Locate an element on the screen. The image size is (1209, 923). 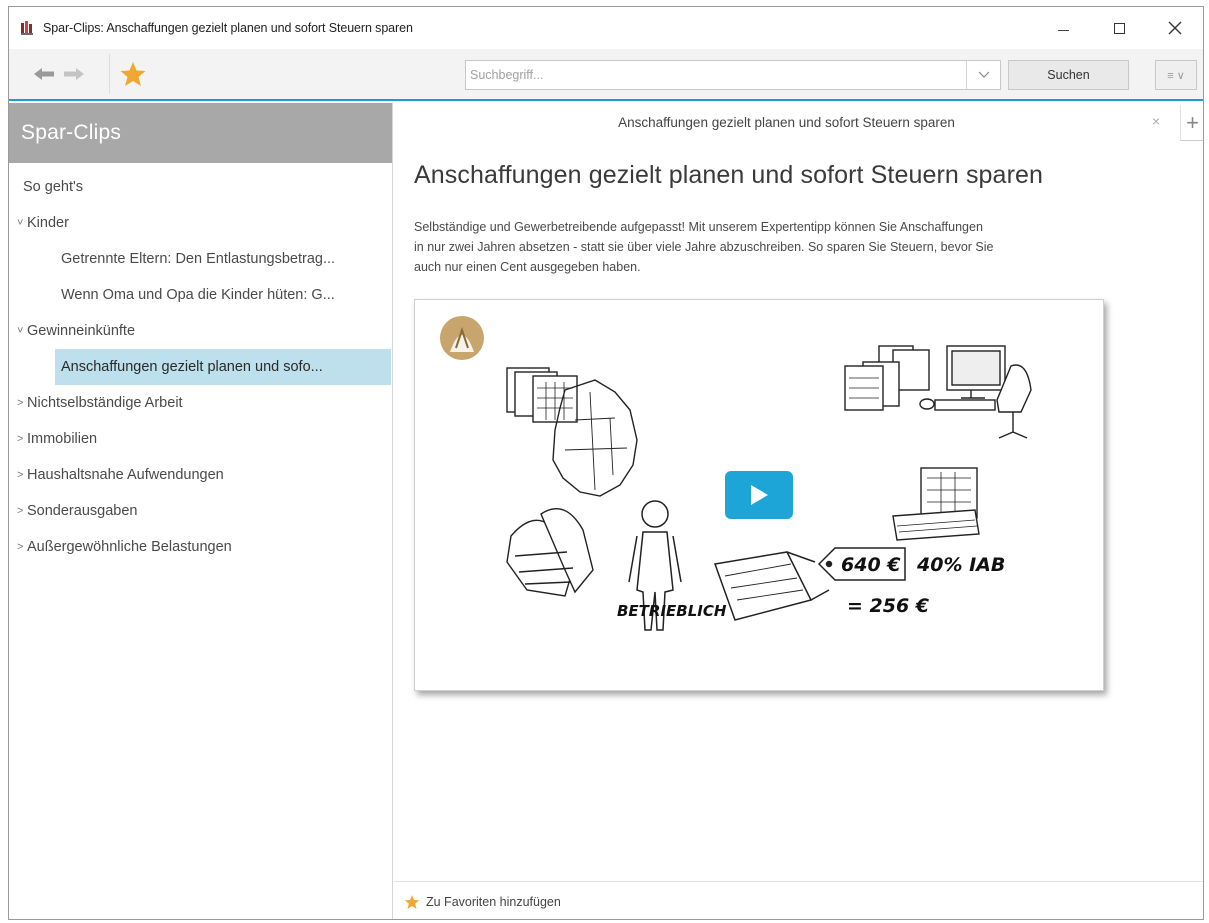
arrow-right-icon is located at coordinates (74, 74).